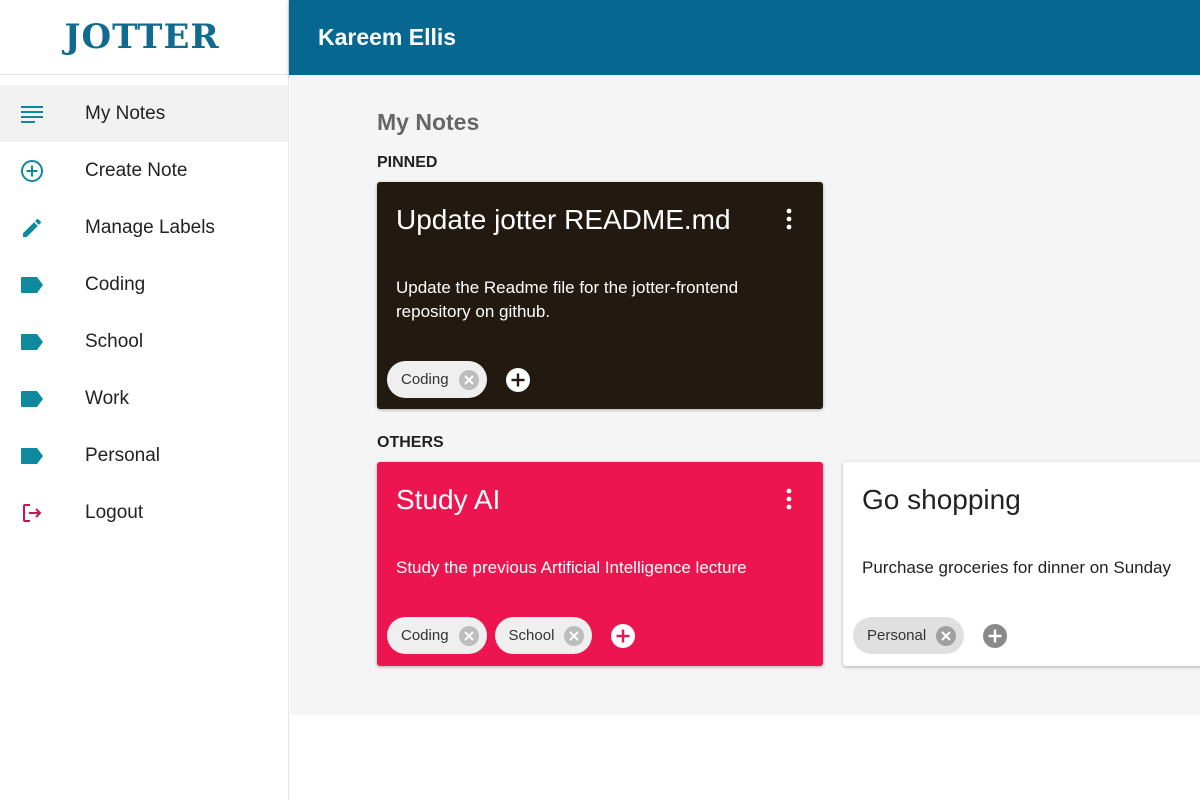  I want to click on note-title: Go shopping, so click(941, 499).